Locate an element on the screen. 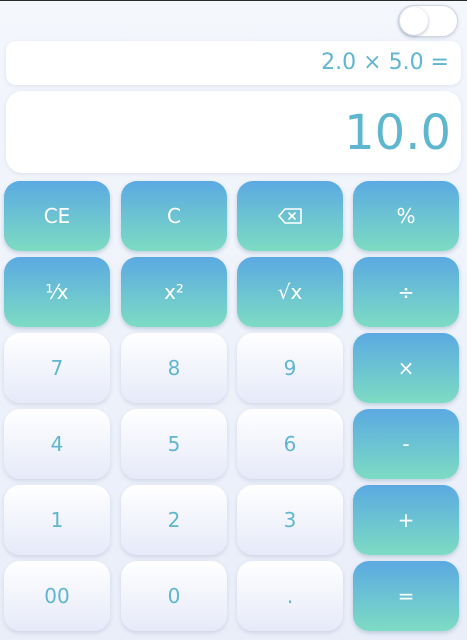  digit-0-button: 0 is located at coordinates (174, 596).